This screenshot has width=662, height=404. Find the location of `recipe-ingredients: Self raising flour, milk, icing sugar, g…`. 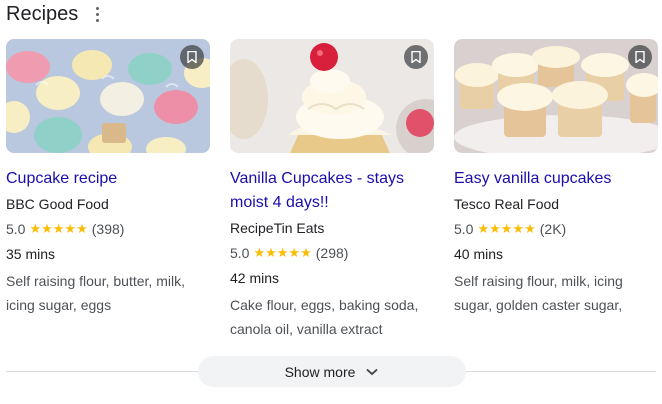

recipe-ingredients: Self raising flour, milk, icing sugar, g… is located at coordinates (538, 293).